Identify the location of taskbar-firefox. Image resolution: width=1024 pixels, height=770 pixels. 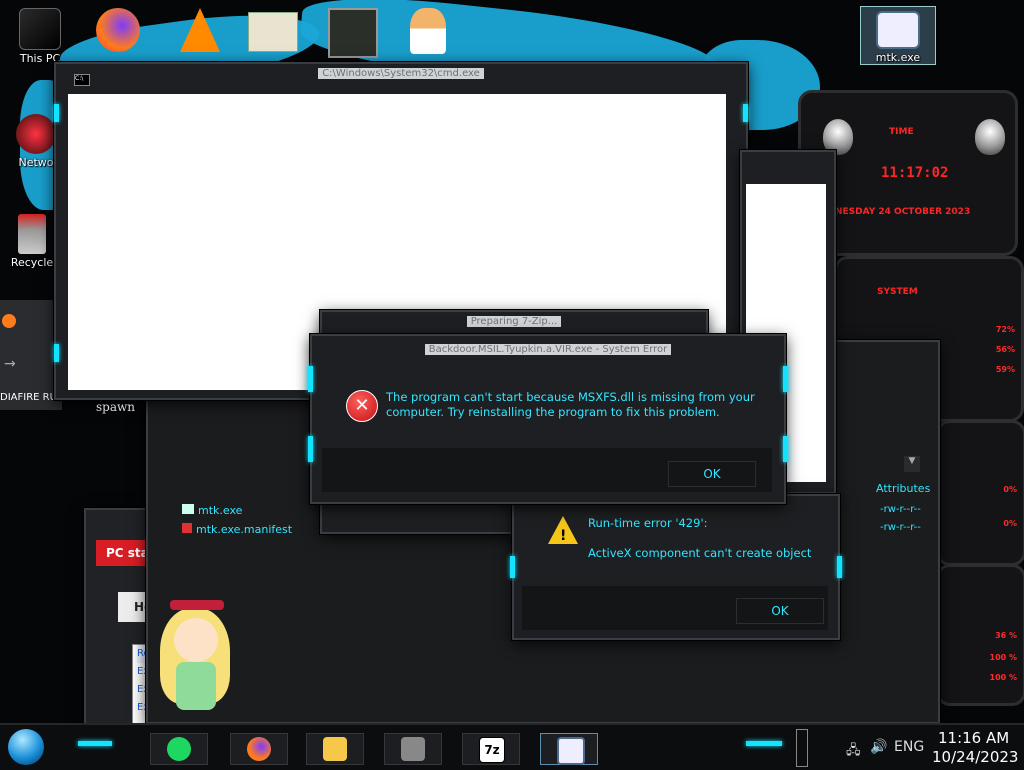
(259, 749).